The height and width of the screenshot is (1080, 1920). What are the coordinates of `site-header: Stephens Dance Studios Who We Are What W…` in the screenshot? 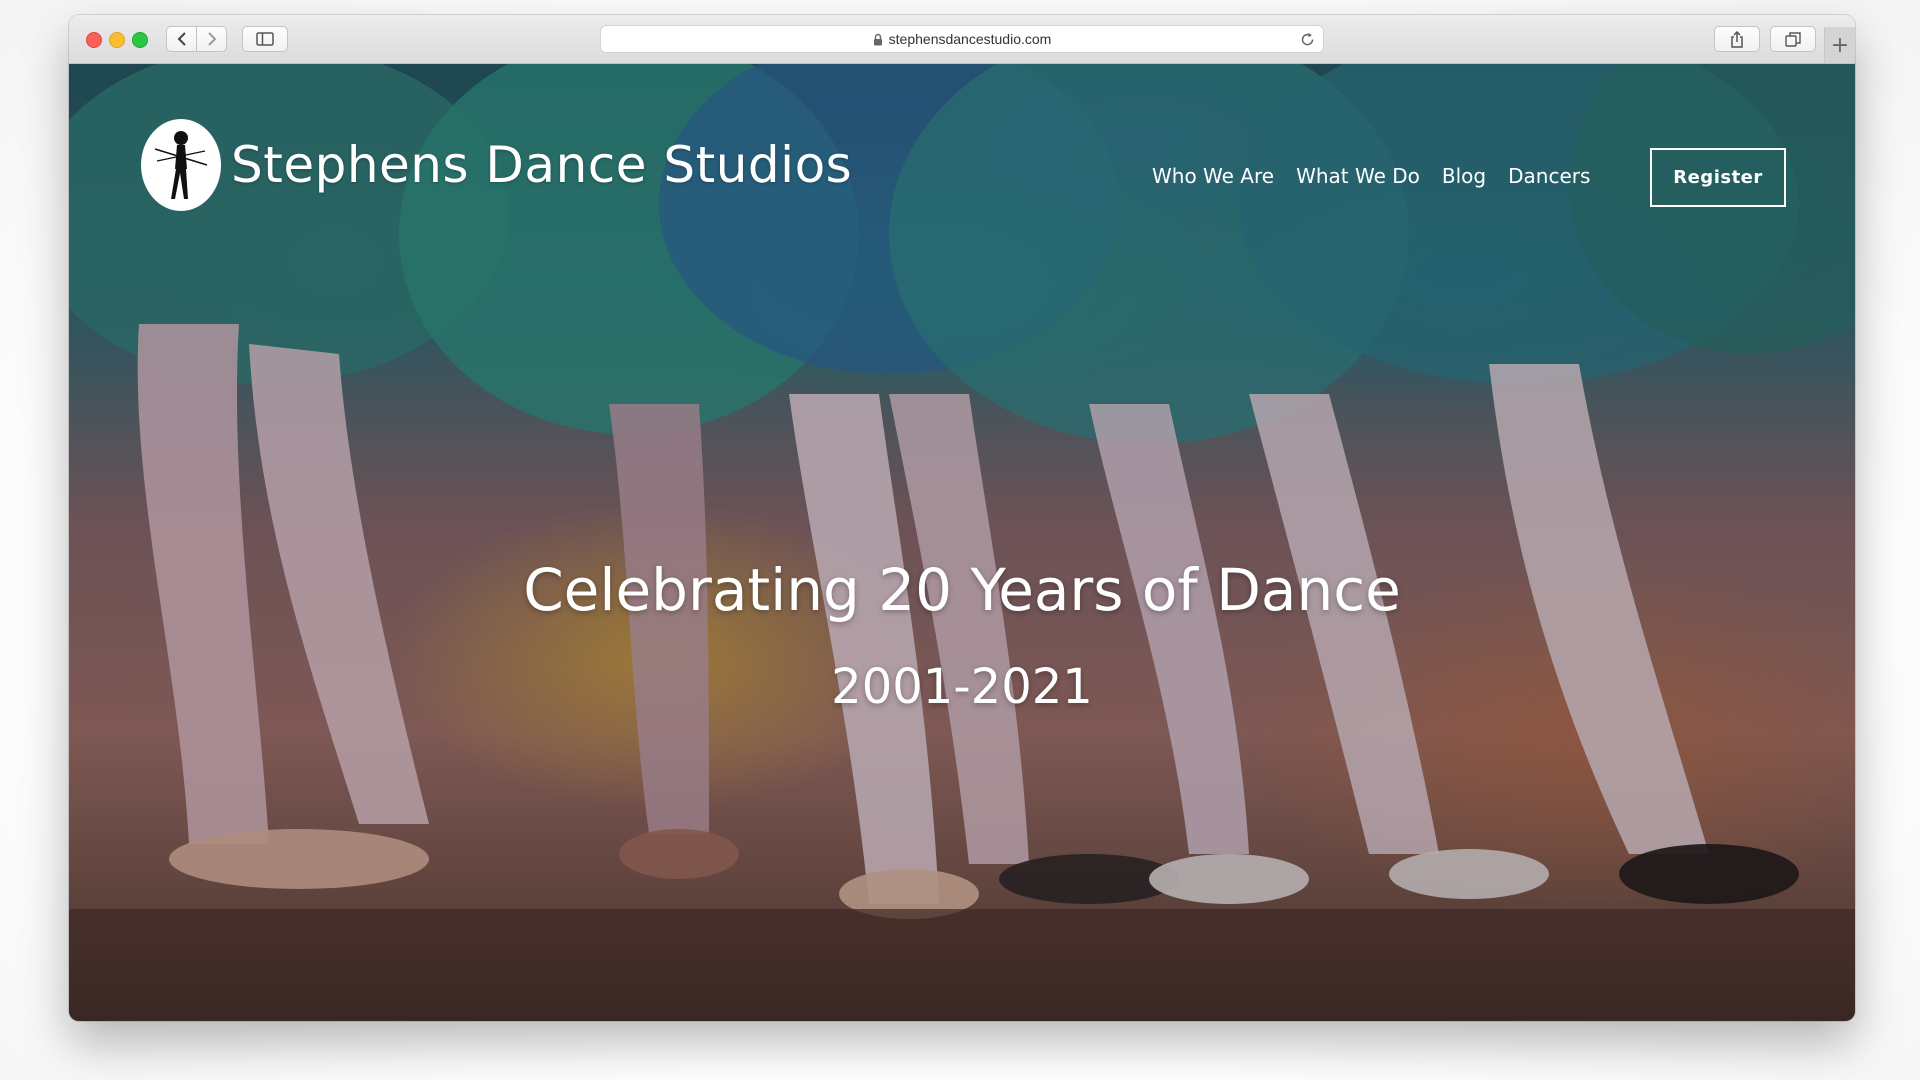 It's located at (962, 144).